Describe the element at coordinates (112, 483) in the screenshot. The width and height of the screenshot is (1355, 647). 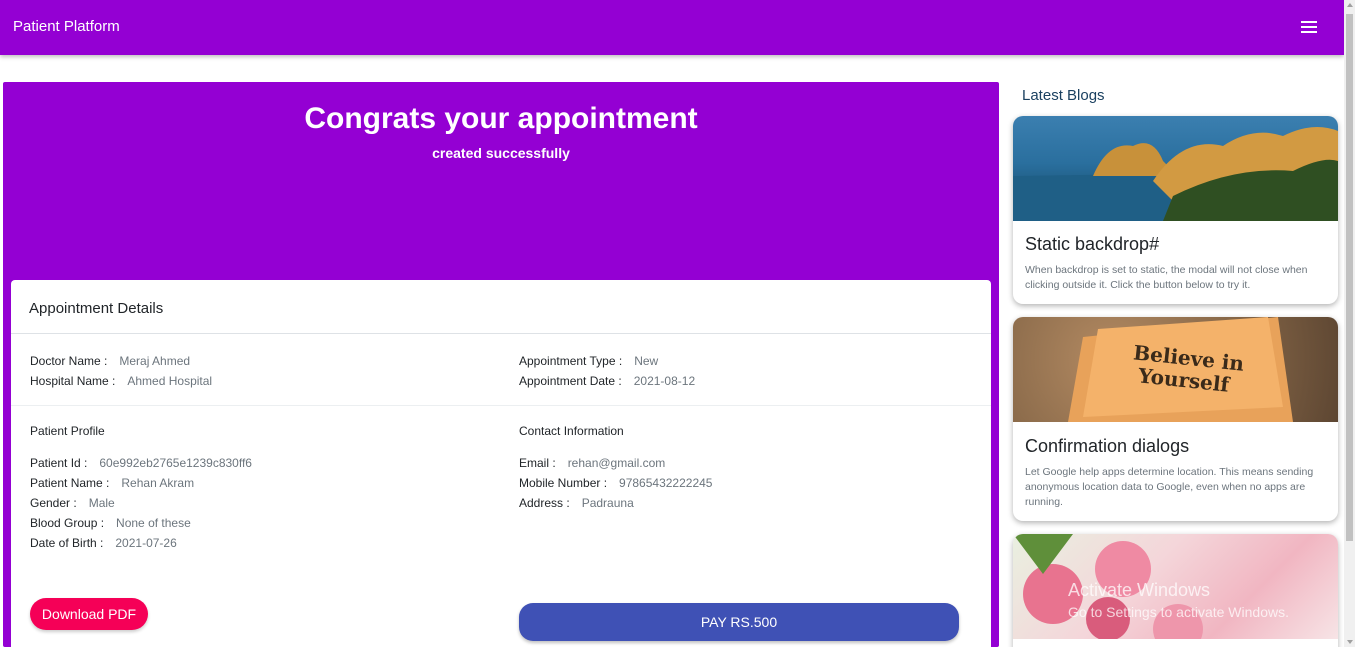
I see `patient-name-row: Patient Name : Rehan Akram` at that location.